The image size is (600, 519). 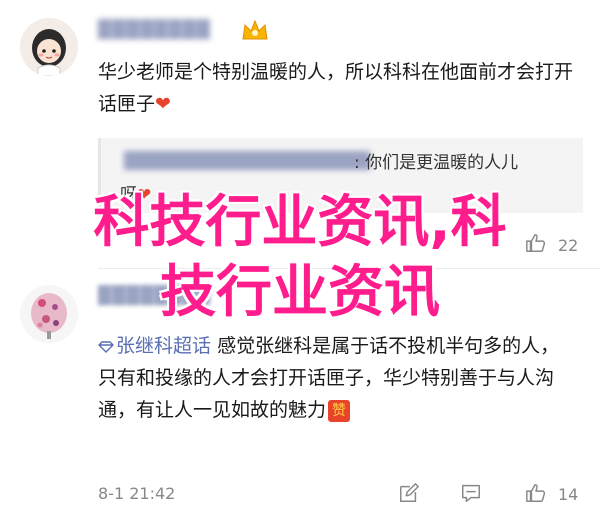 I want to click on edit-icon, so click(x=409, y=493).